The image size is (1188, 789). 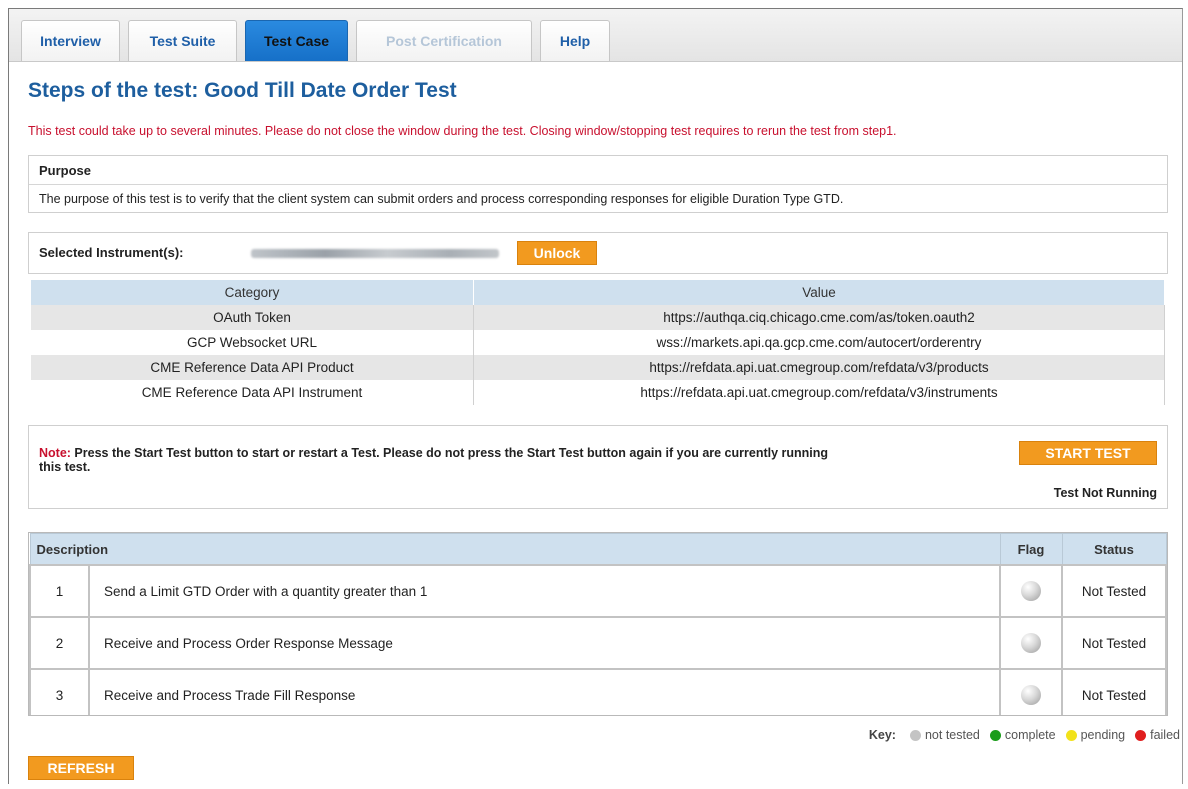 I want to click on not-tested-dot-icon, so click(x=915, y=735).